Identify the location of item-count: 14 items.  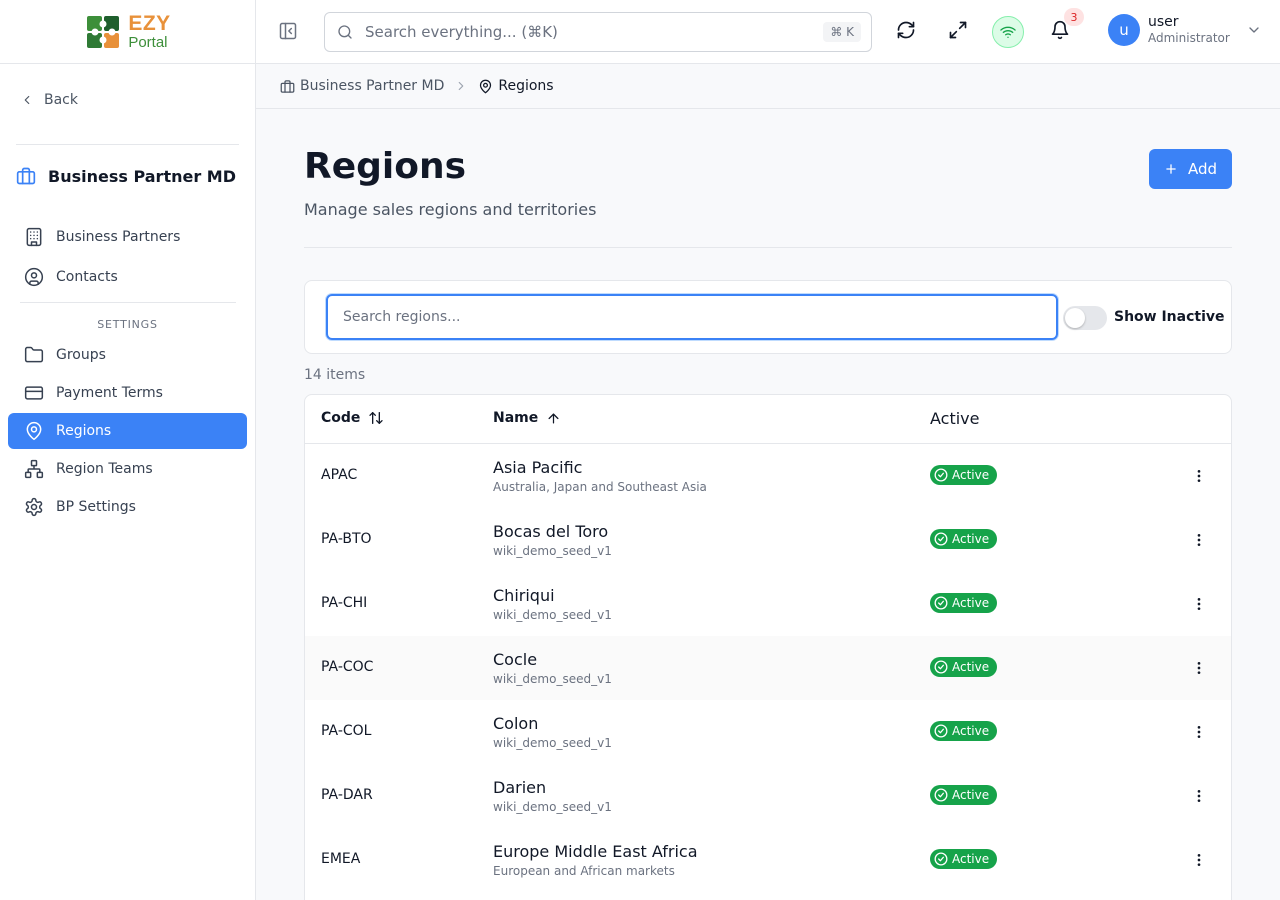
(335, 375).